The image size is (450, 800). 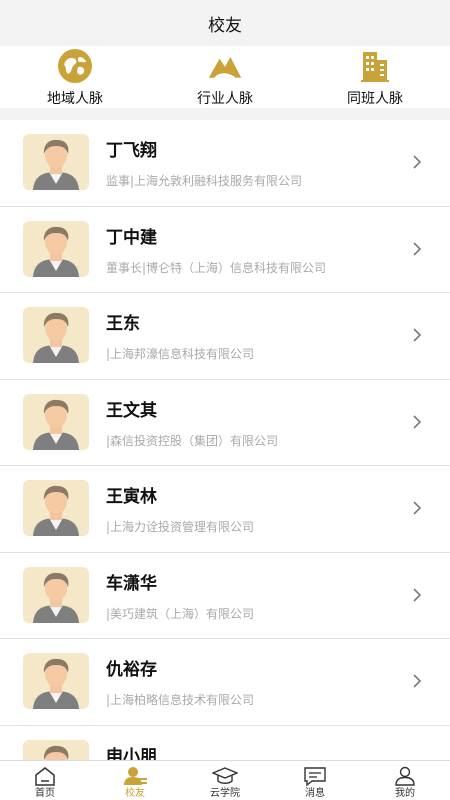 What do you see at coordinates (225, 793) in the screenshot?
I see `tab-label: 云学院` at bounding box center [225, 793].